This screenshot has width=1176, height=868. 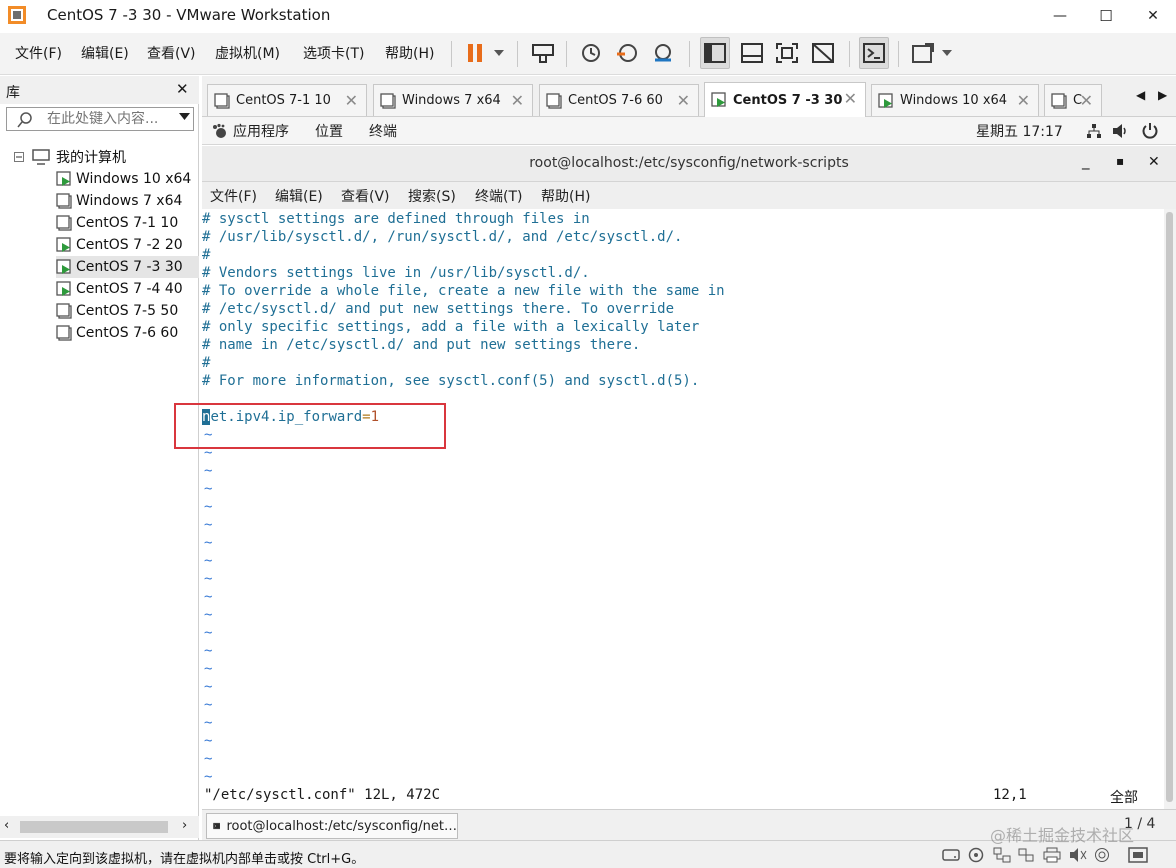 What do you see at coordinates (1106, 16) in the screenshot?
I see `maximize-button: ☐` at bounding box center [1106, 16].